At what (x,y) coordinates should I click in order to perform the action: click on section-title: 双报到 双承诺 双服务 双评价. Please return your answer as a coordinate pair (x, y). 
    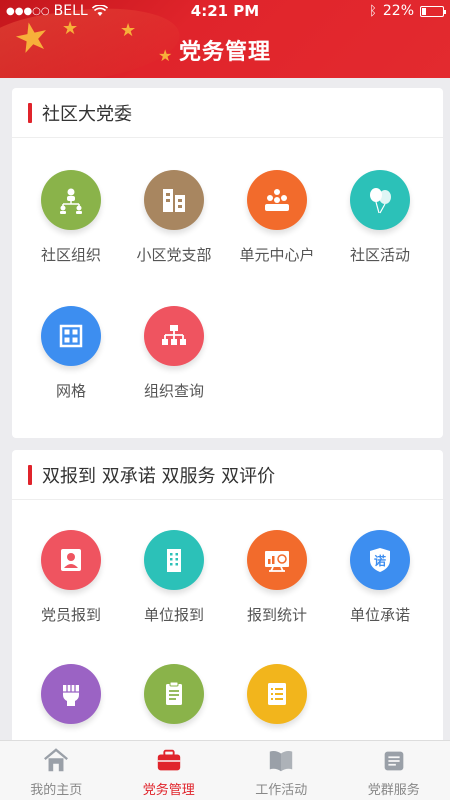
    Looking at the image, I should click on (159, 476).